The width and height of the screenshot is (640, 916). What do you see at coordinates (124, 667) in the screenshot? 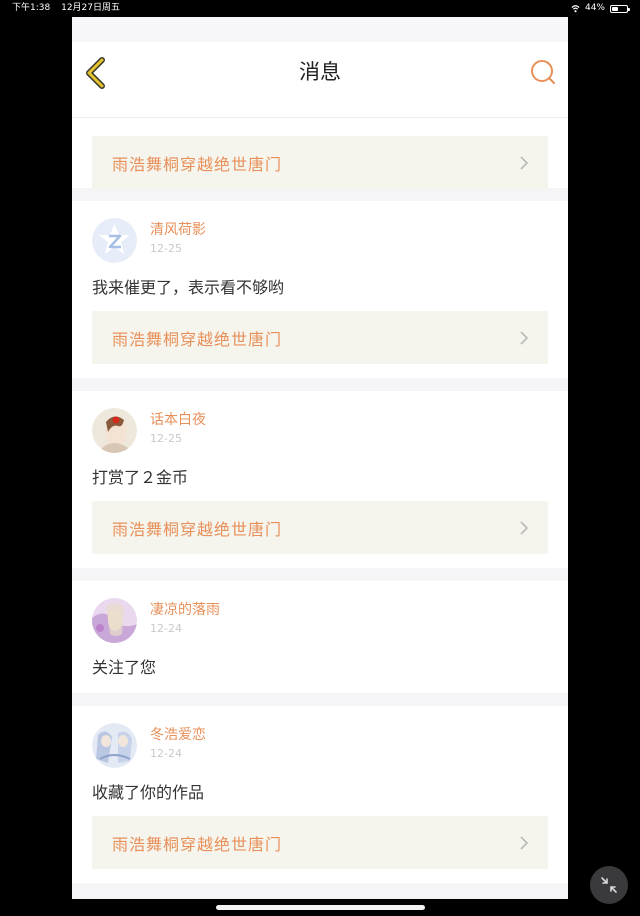
I see `message-text: 关注了您` at bounding box center [124, 667].